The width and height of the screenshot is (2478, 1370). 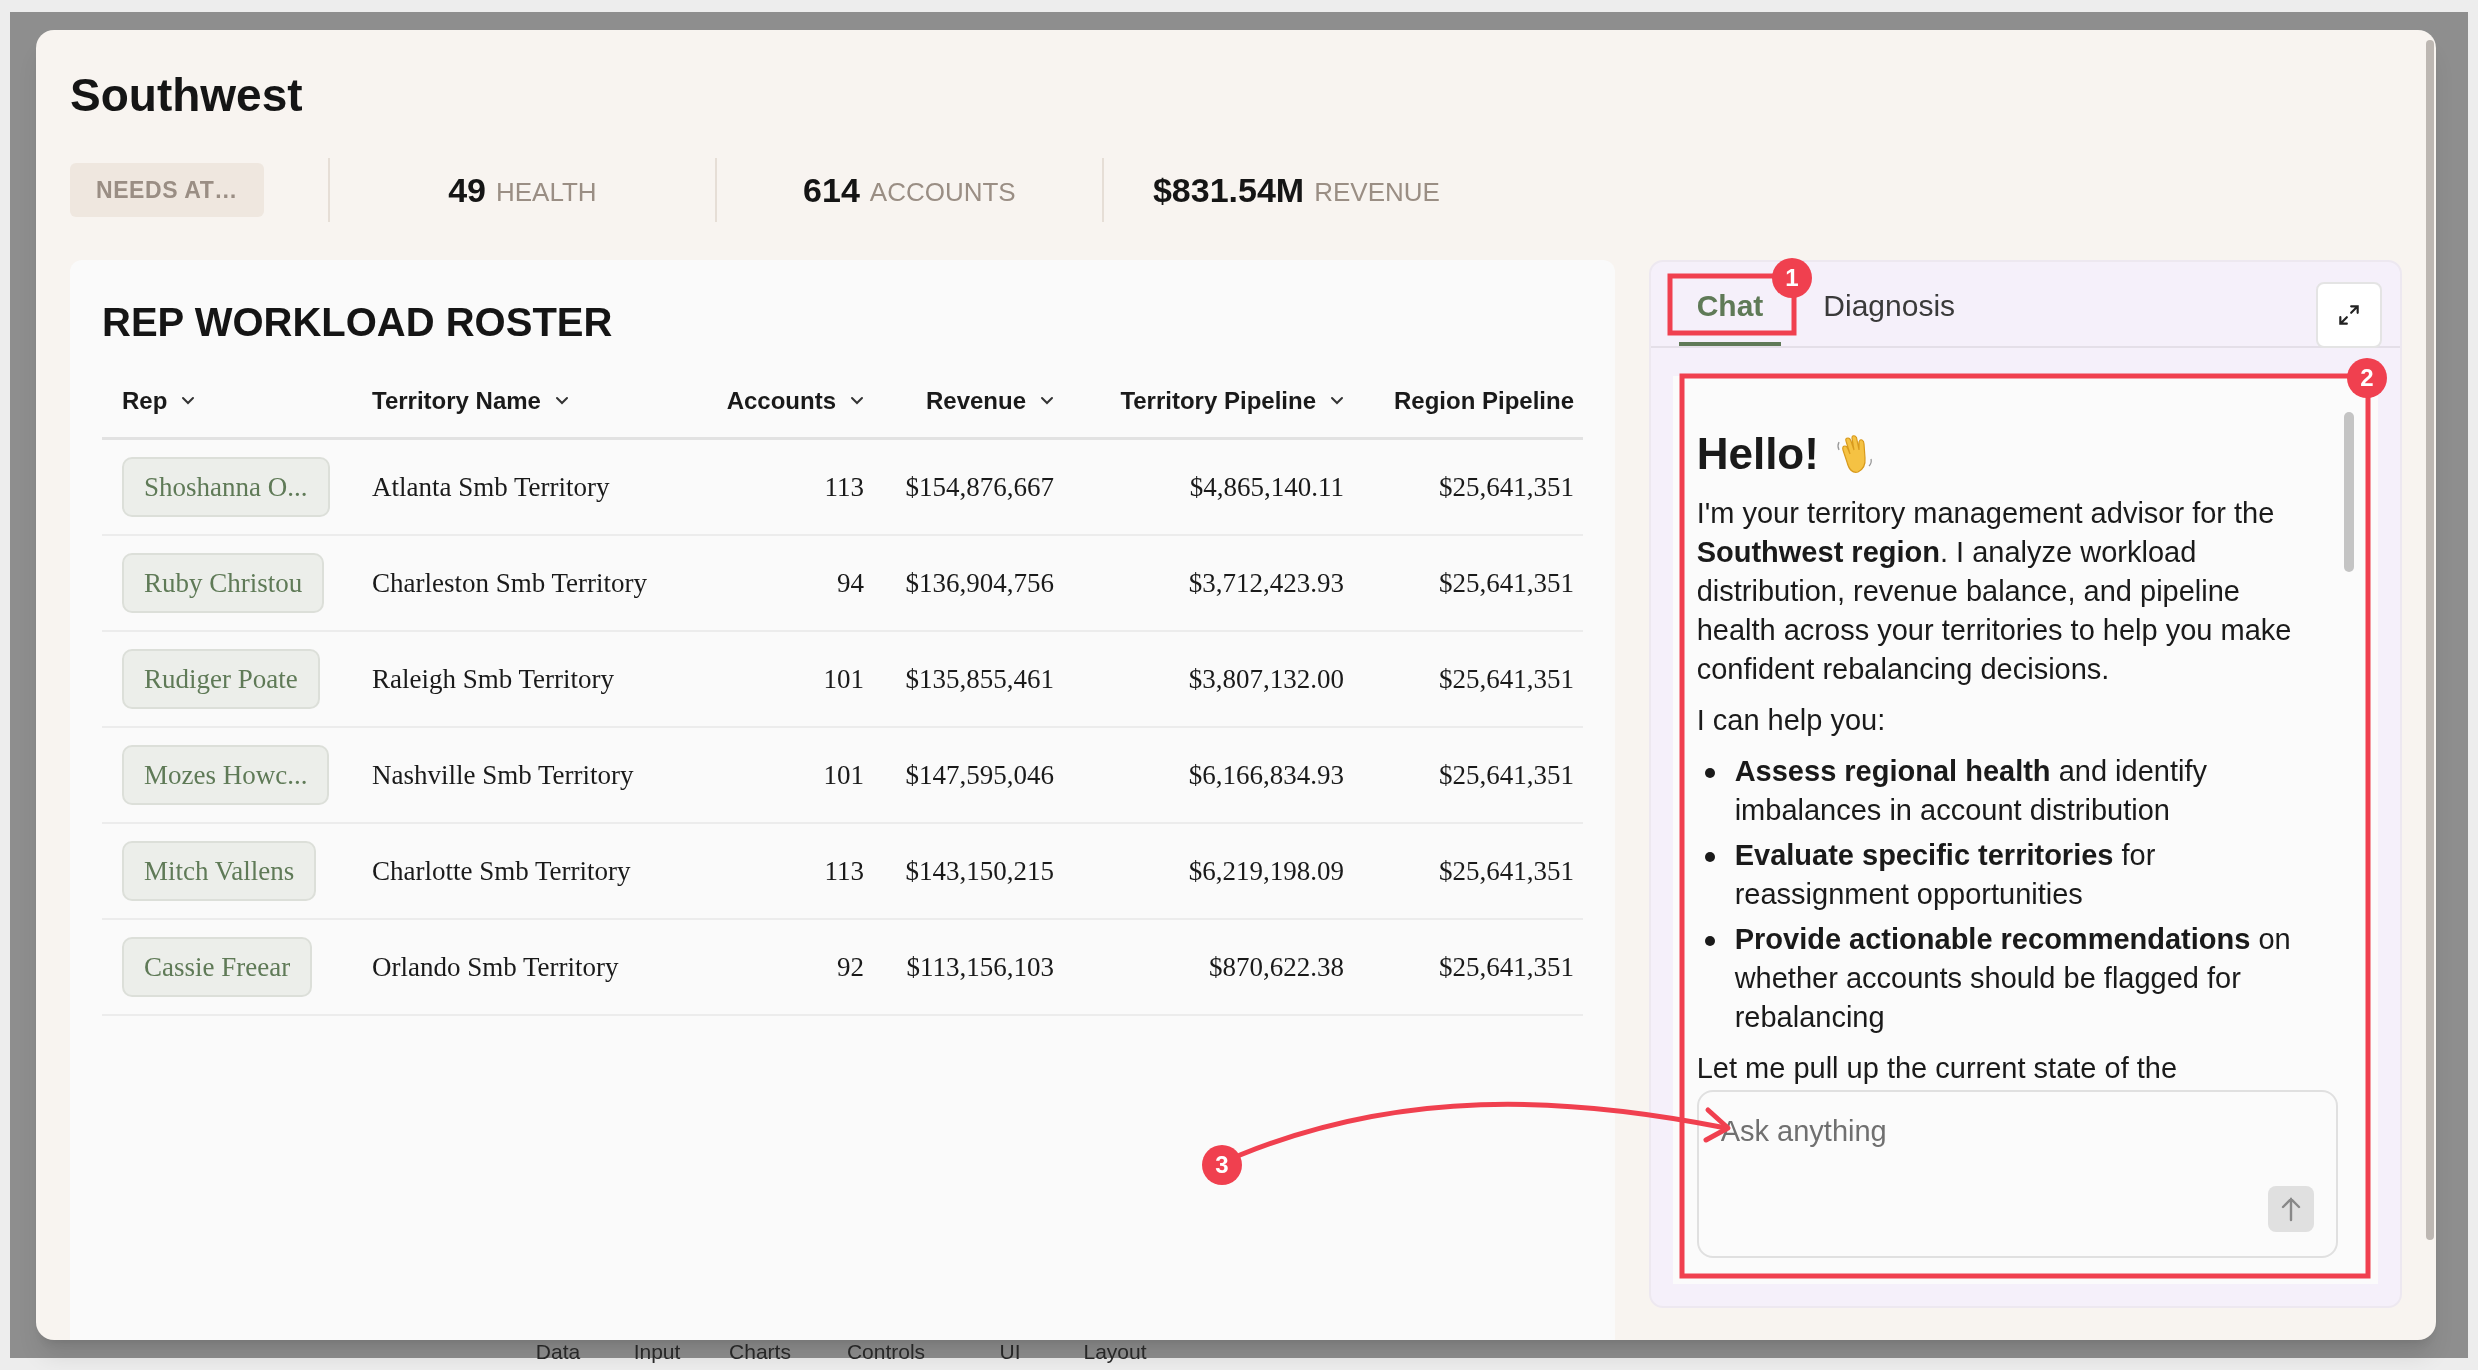 What do you see at coordinates (975, 401) in the screenshot?
I see `column-header: Revenue` at bounding box center [975, 401].